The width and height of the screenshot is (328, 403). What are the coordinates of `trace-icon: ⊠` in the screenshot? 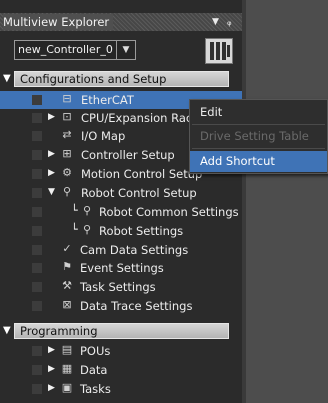 It's located at (67, 304).